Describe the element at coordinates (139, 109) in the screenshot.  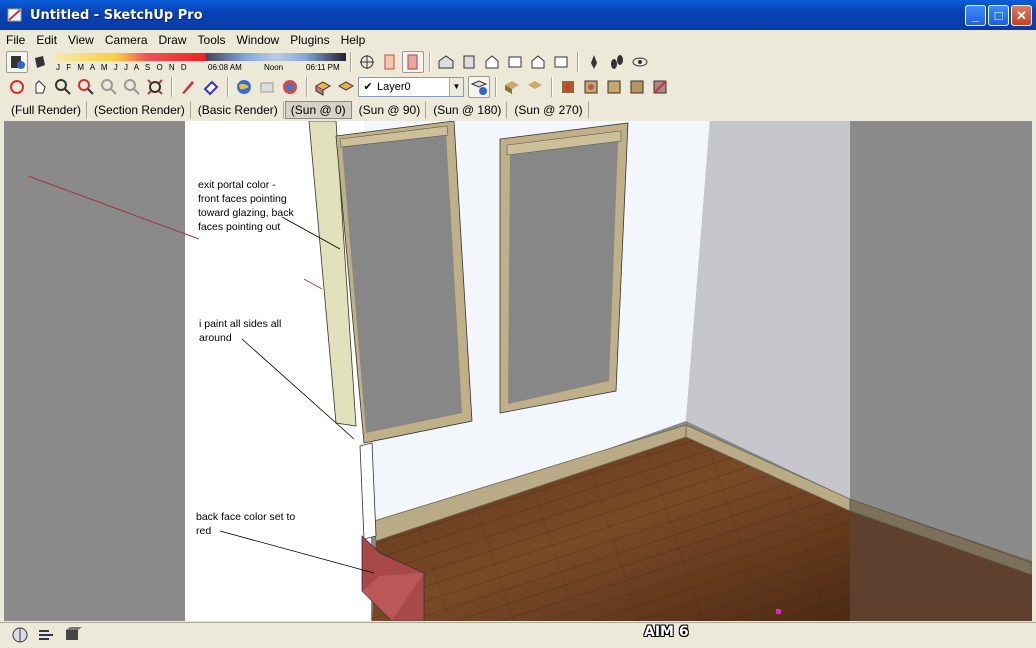
I see `tab-section-render: (Section Render)` at that location.